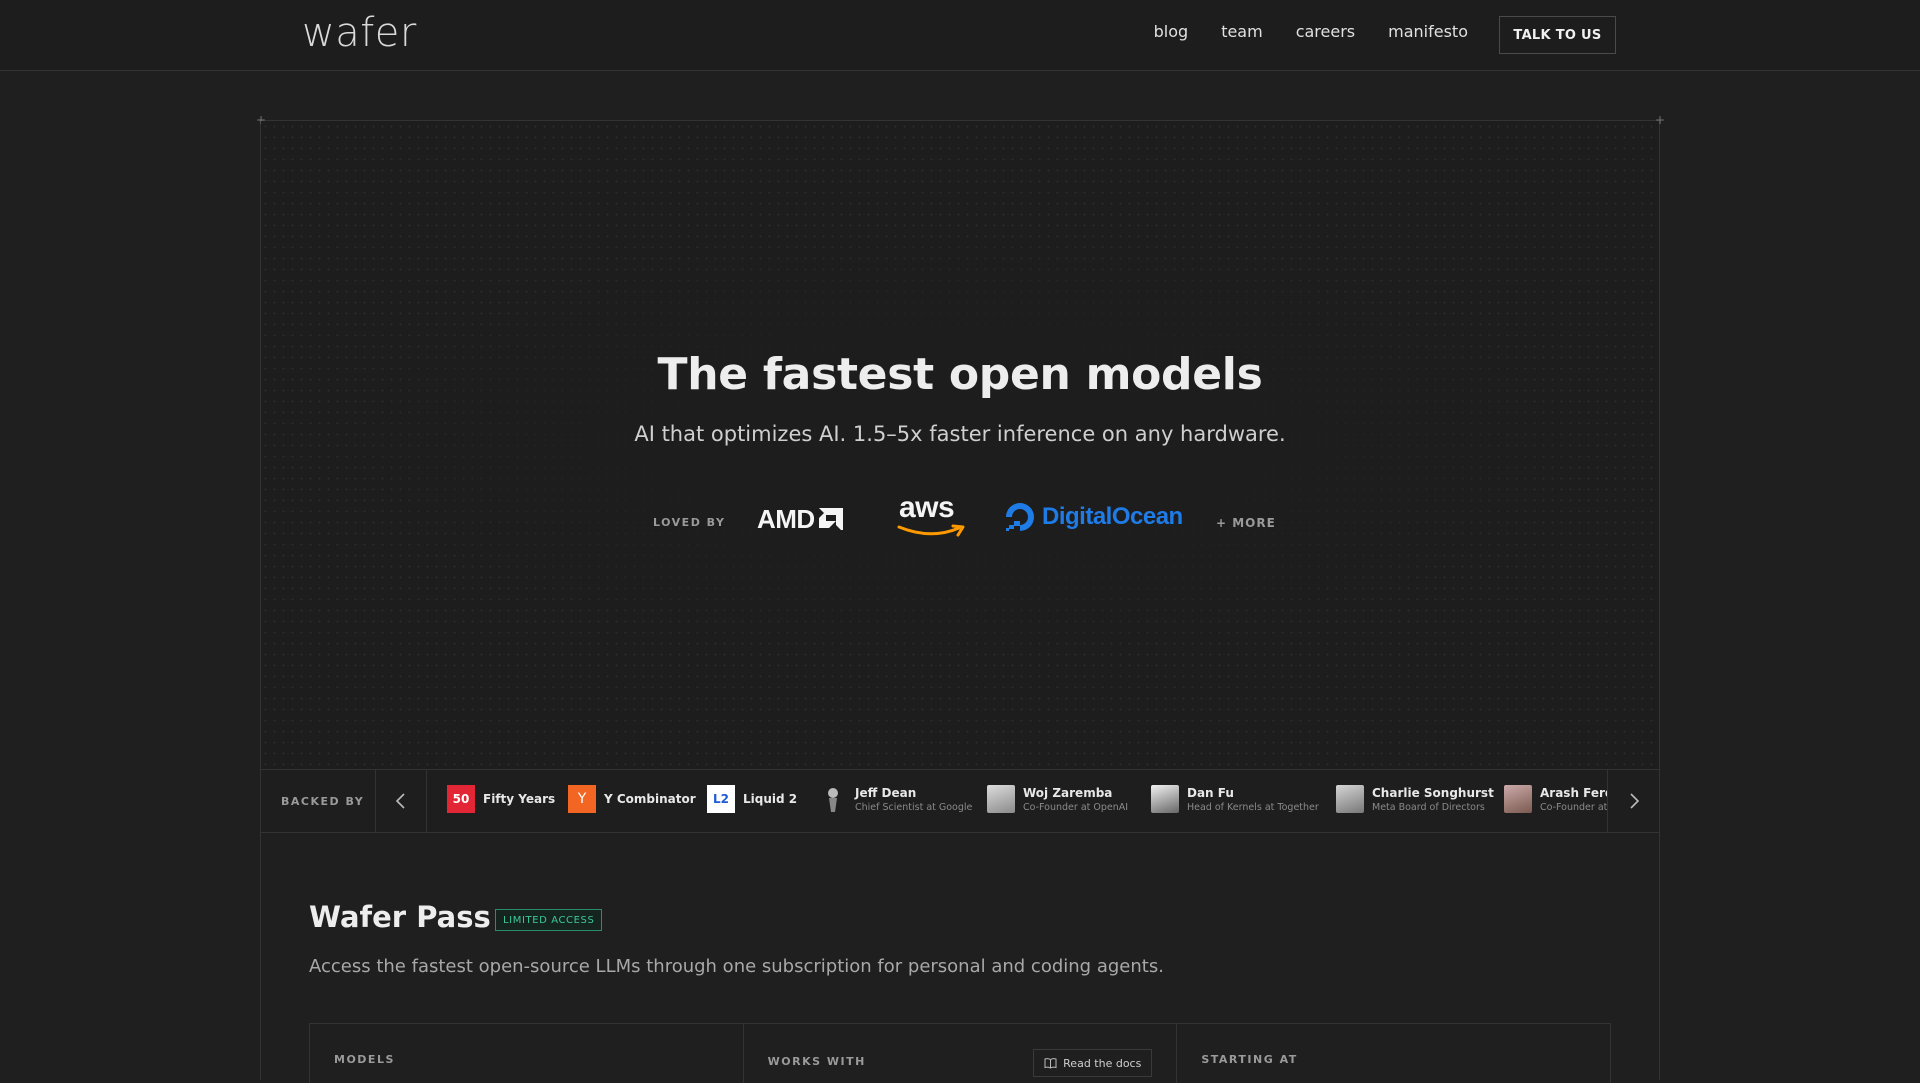 Image resolution: width=1920 pixels, height=1083 pixels. I want to click on talk-to-us-button: TALK TO US, so click(1557, 35).